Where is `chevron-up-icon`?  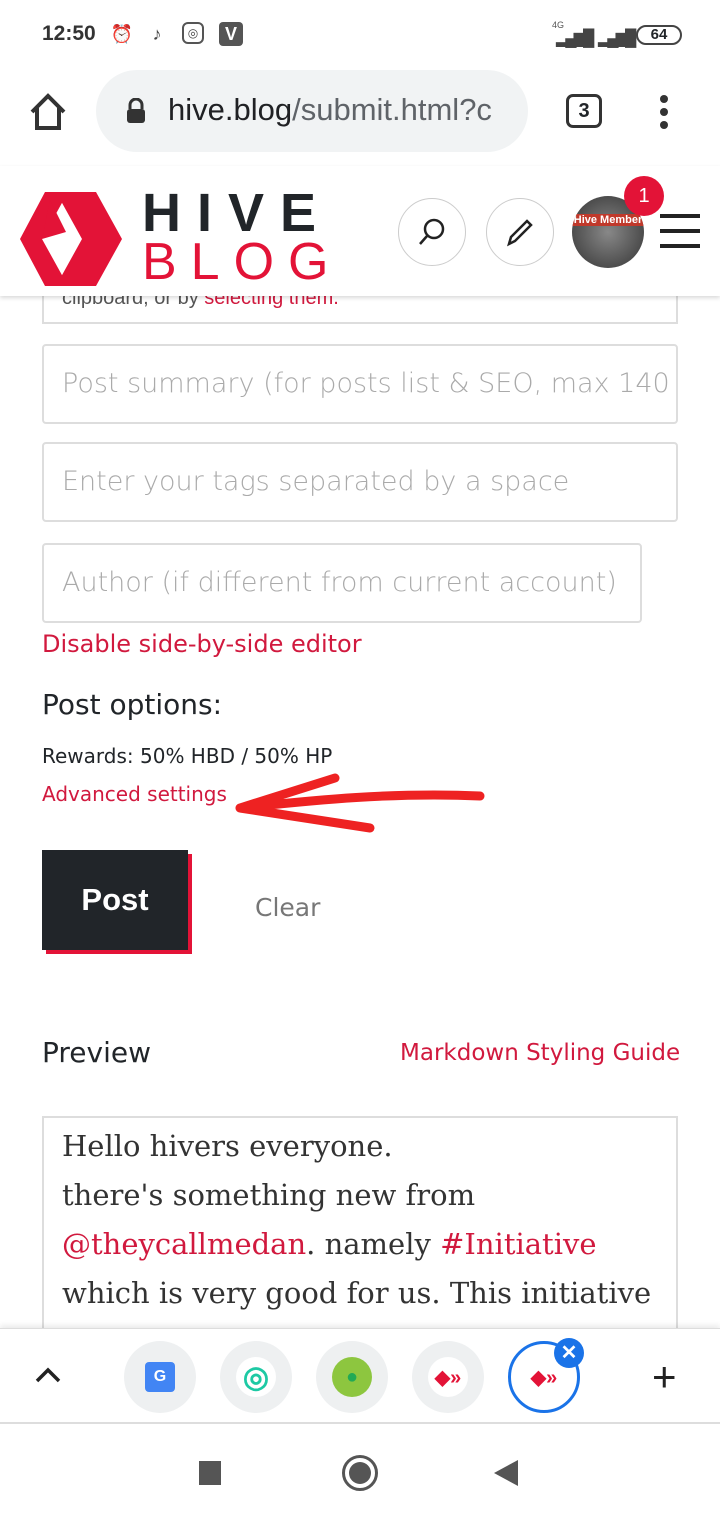 chevron-up-icon is located at coordinates (48, 1375).